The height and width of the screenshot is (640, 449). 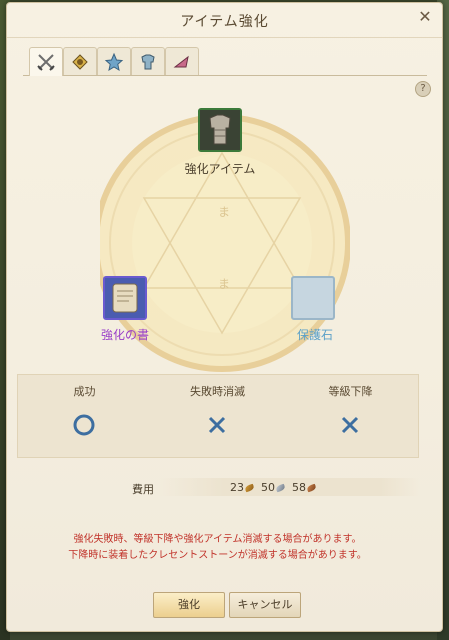 What do you see at coordinates (189, 605) in the screenshot?
I see `enhance-button: 強化` at bounding box center [189, 605].